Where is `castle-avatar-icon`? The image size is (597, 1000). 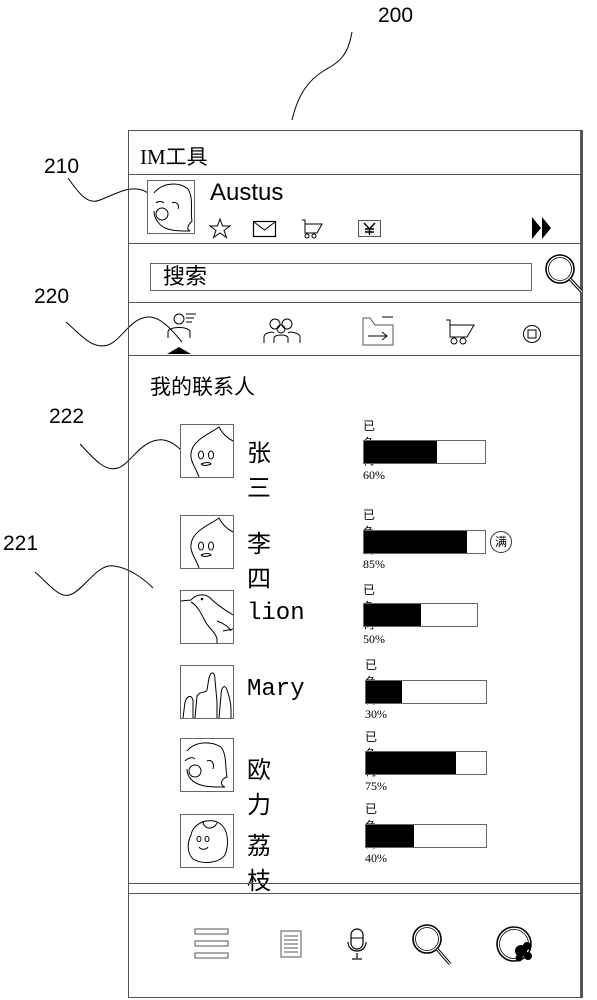
castle-avatar-icon is located at coordinates (207, 695).